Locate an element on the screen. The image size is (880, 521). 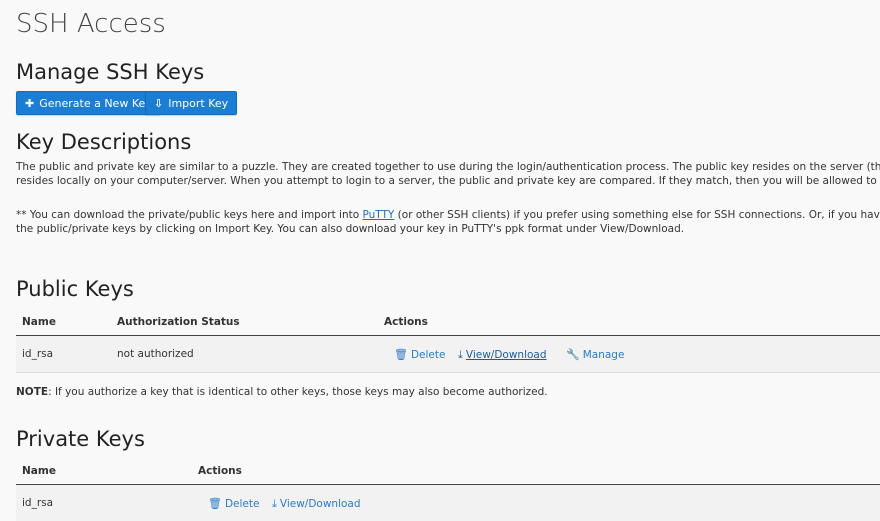
public-manage-link: 🔧 Manage is located at coordinates (595, 354).